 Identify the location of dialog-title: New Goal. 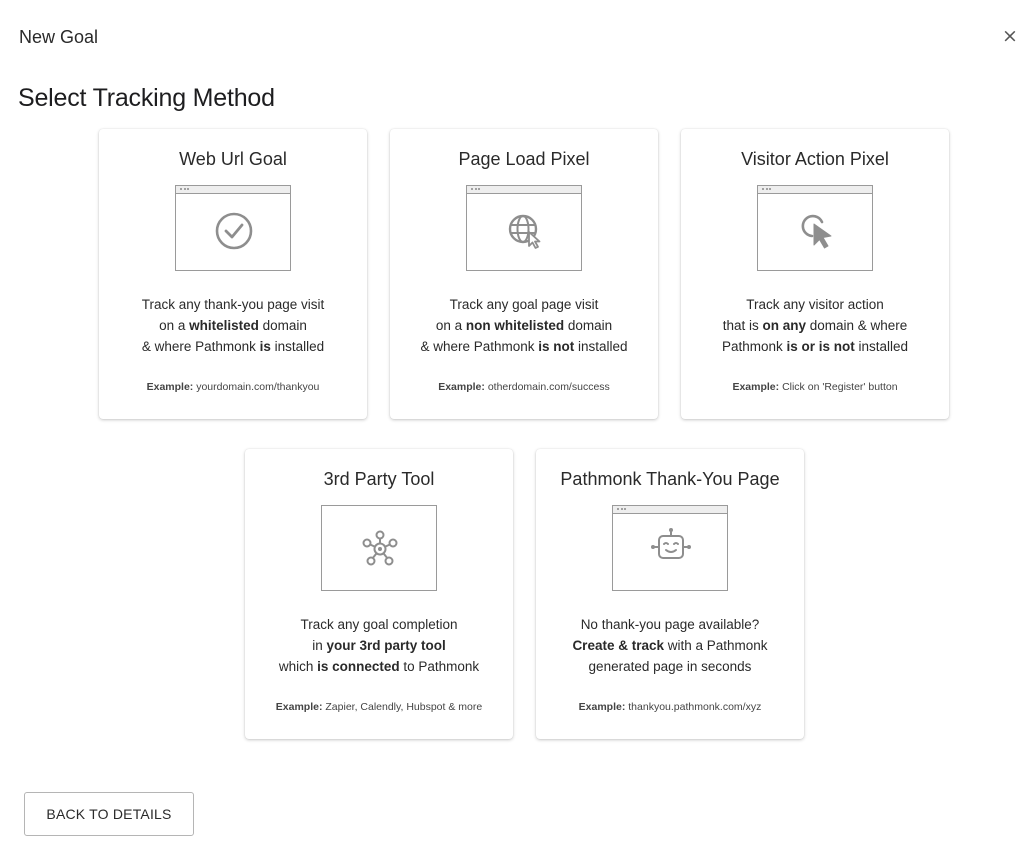
(59, 37).